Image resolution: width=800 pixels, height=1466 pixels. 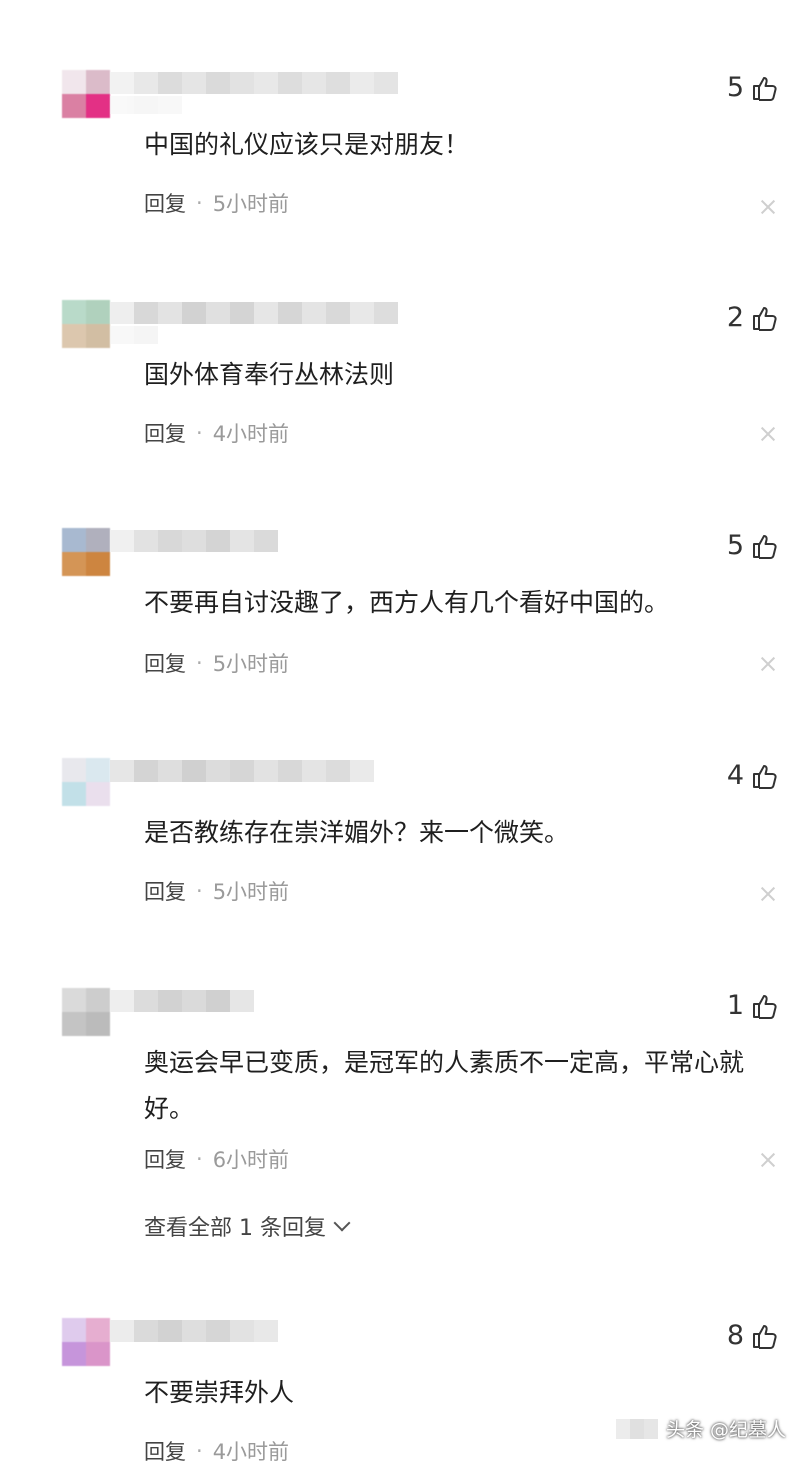 I want to click on watermark-blur, so click(x=636, y=1428).